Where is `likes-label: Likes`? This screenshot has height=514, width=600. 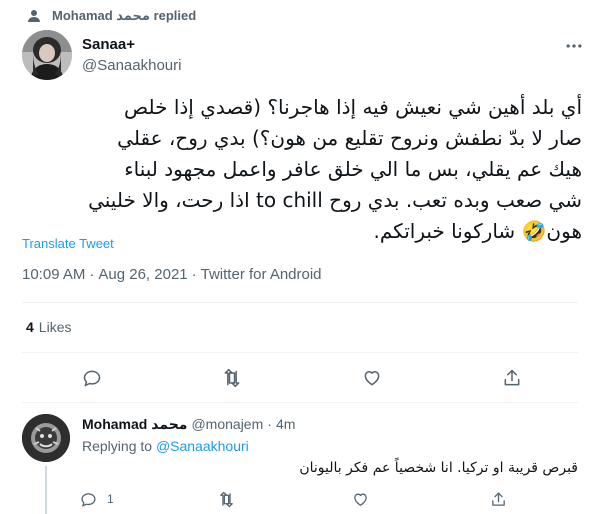
likes-label: Likes is located at coordinates (55, 327).